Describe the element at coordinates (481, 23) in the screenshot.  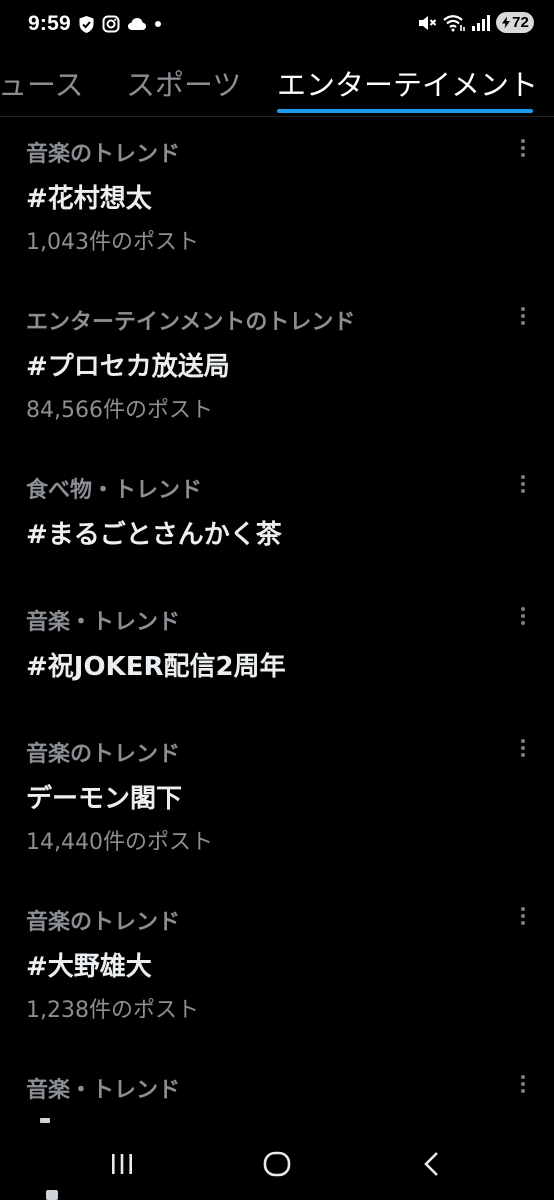
I see `signal-icon` at that location.